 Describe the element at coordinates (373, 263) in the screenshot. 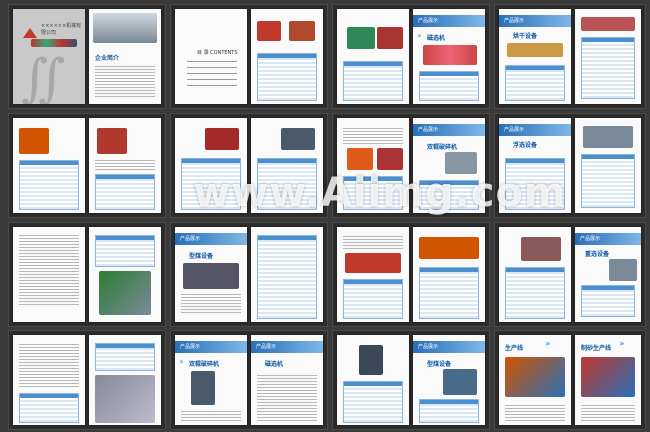

I see `rotary-dryer-photo` at that location.